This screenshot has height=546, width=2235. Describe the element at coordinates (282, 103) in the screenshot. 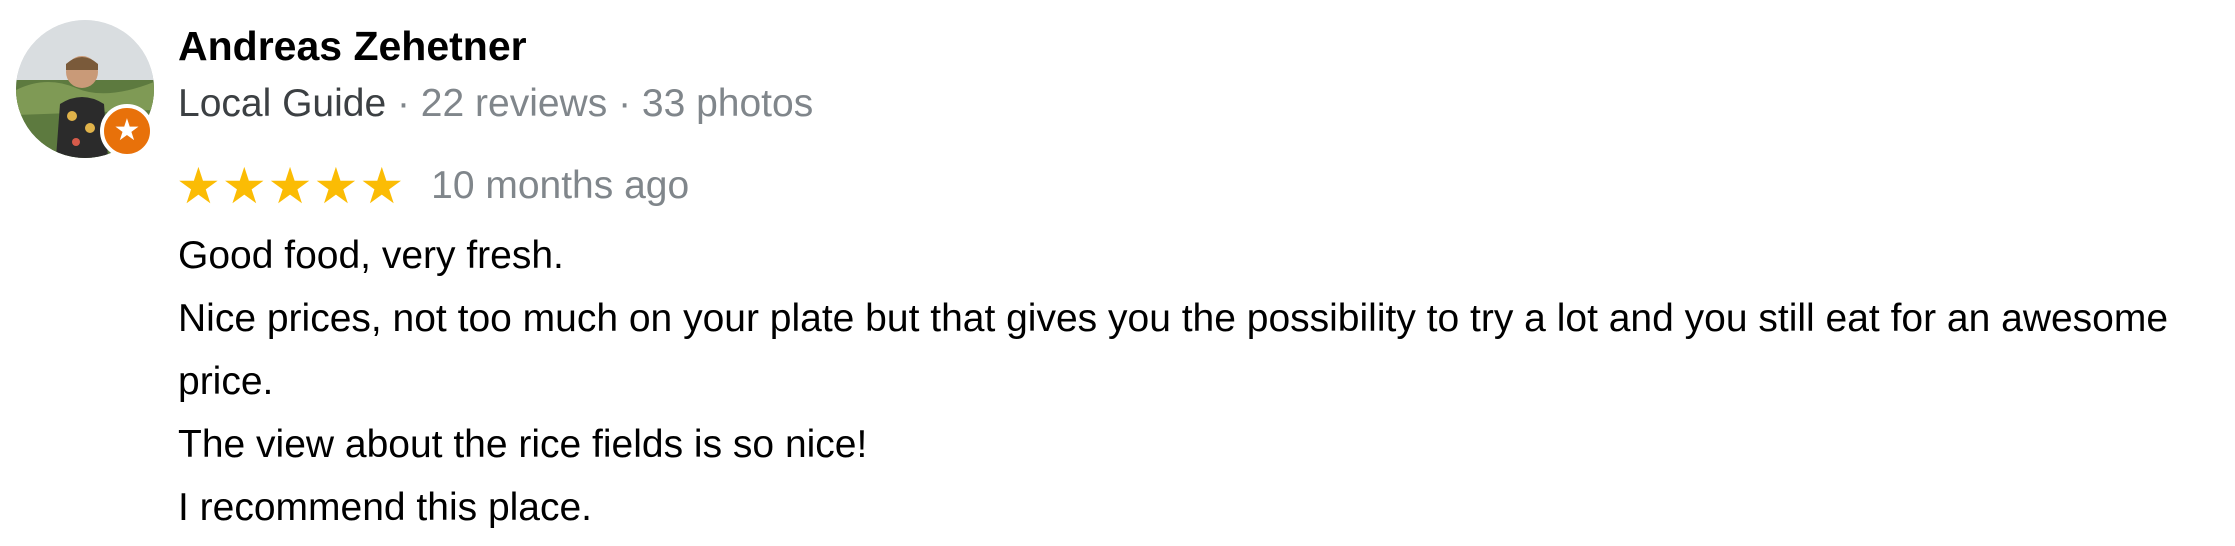

I see `local-guide-label: Local Guide` at that location.